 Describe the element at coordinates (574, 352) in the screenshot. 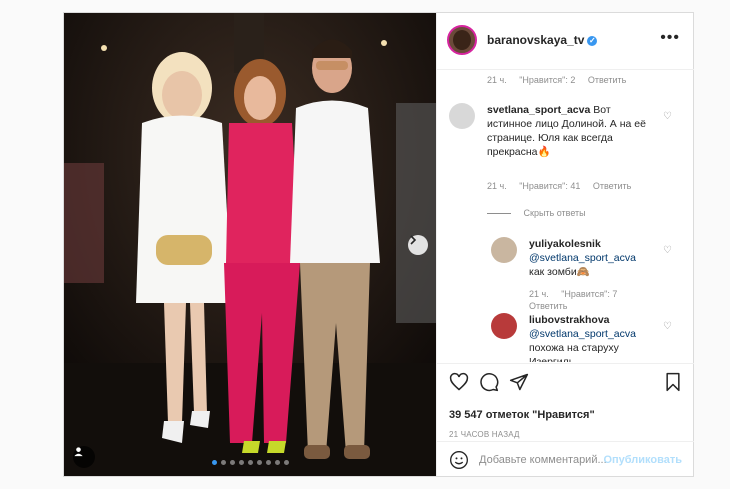

I see `comment-body: похожа на старуху Изергиль` at that location.